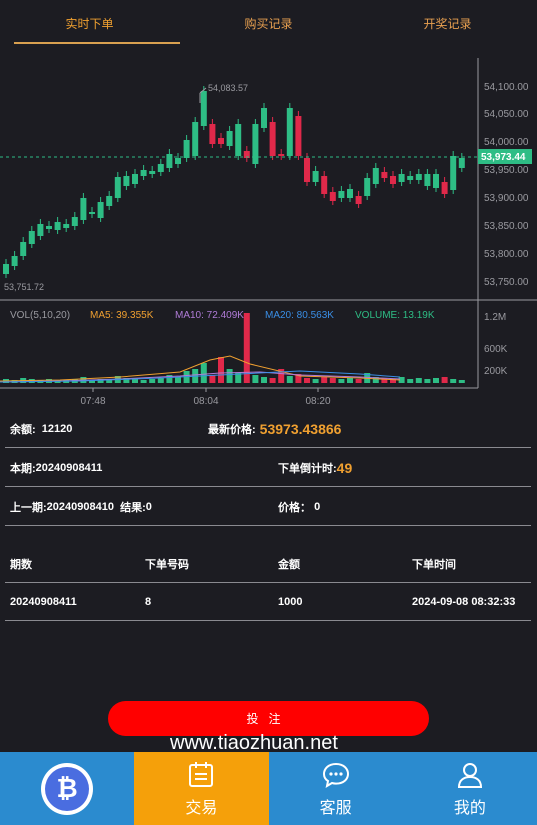 This screenshot has height=825, width=537. What do you see at coordinates (167, 565) in the screenshot?
I see `header-number: 下单号码` at bounding box center [167, 565].